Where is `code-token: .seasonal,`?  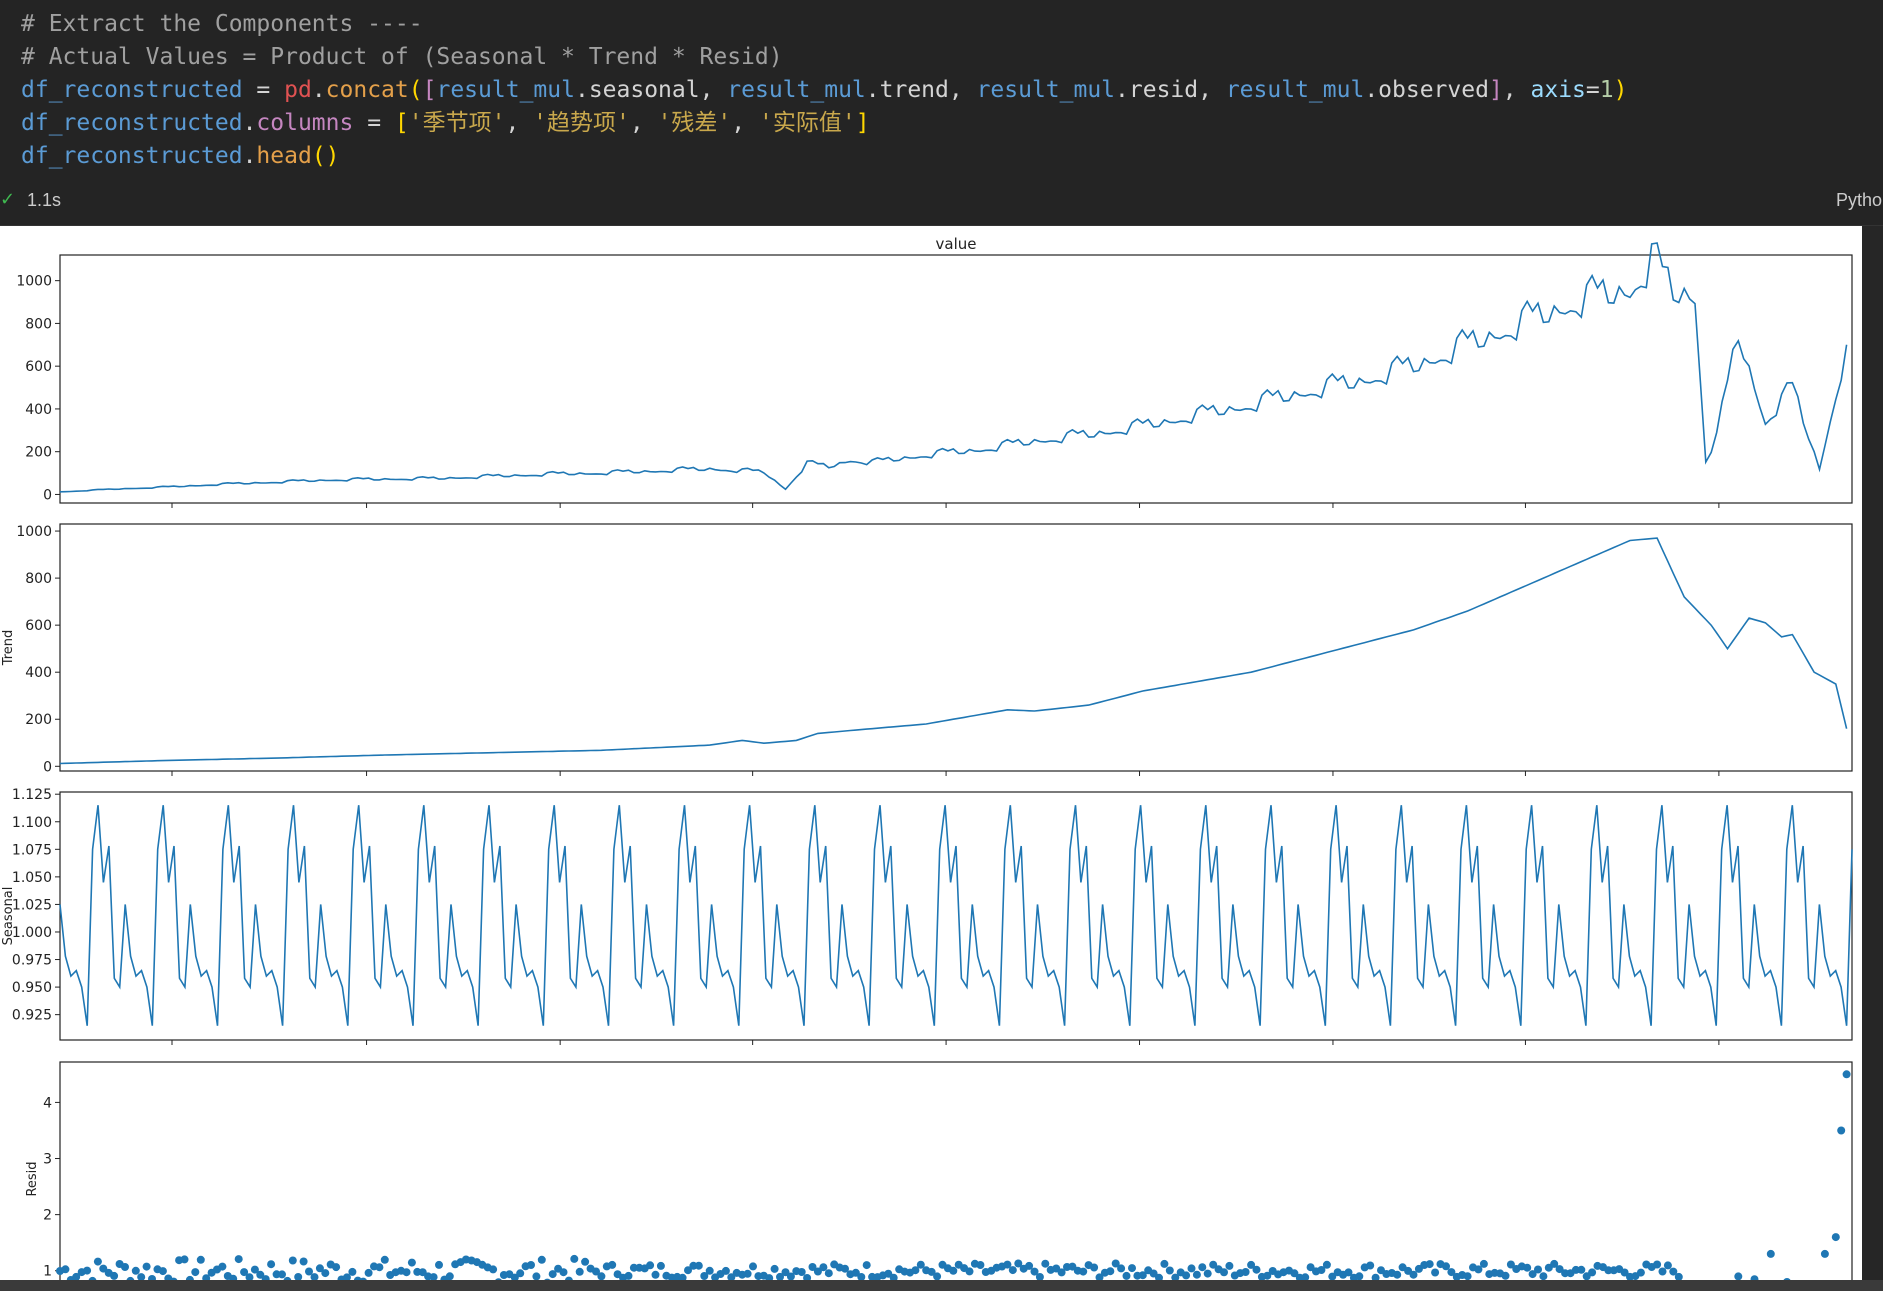 code-token: .seasonal, is located at coordinates (651, 90).